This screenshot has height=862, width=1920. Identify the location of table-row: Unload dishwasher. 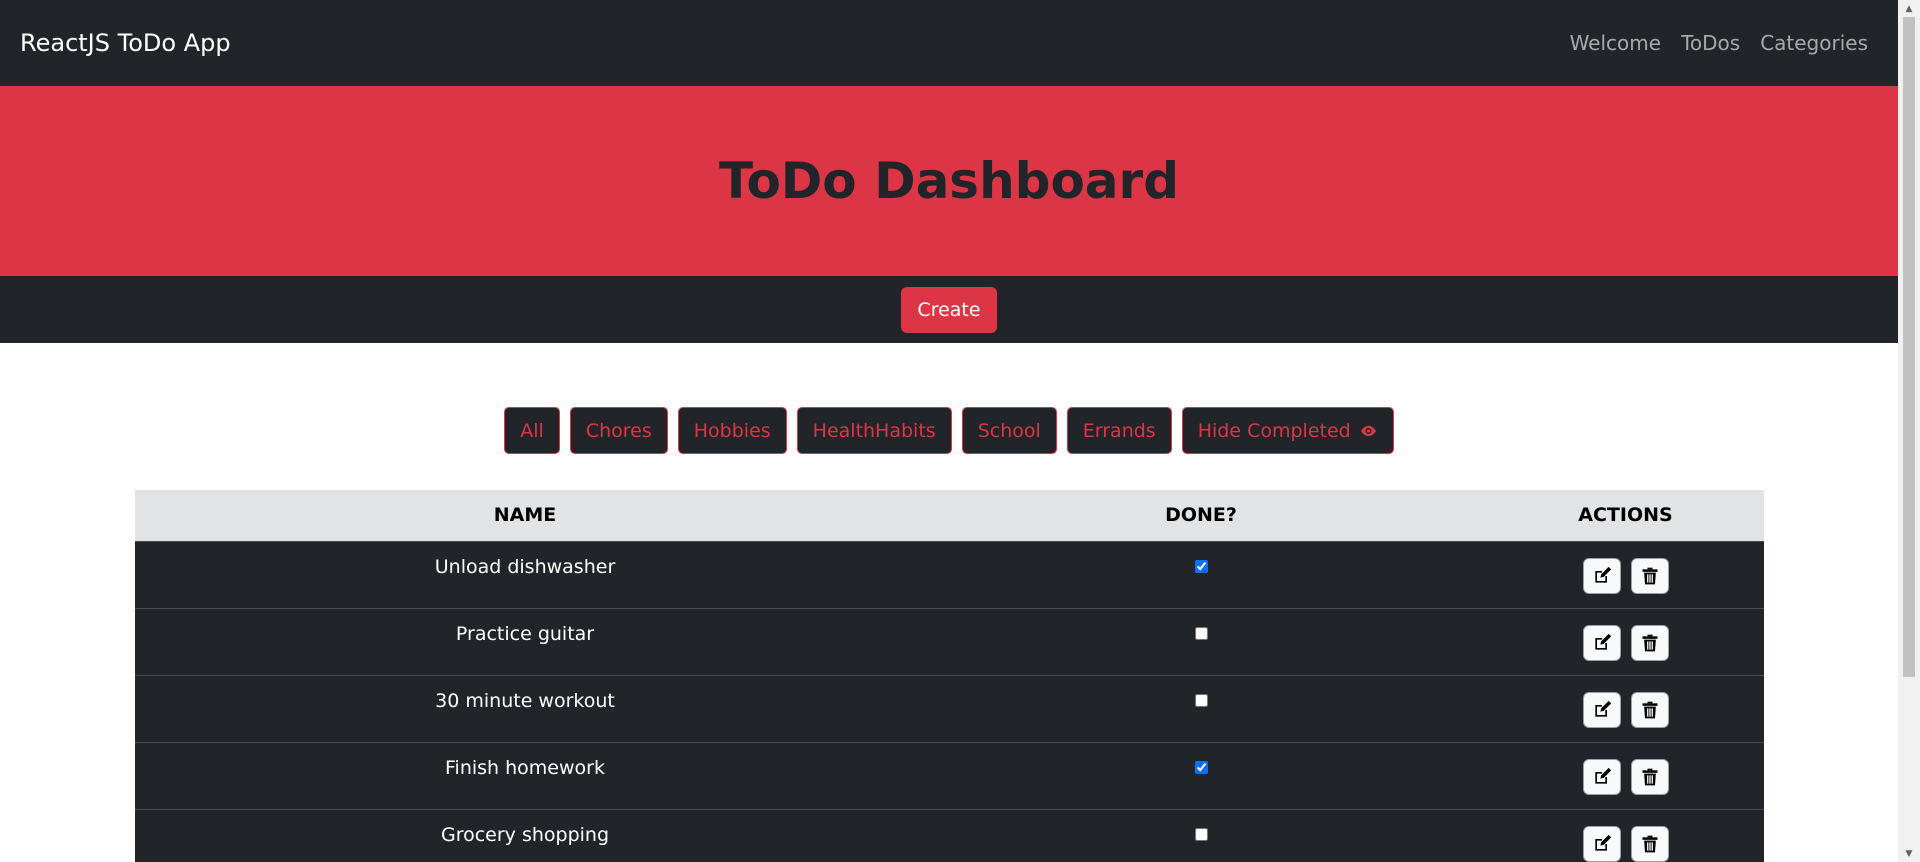
(949, 574).